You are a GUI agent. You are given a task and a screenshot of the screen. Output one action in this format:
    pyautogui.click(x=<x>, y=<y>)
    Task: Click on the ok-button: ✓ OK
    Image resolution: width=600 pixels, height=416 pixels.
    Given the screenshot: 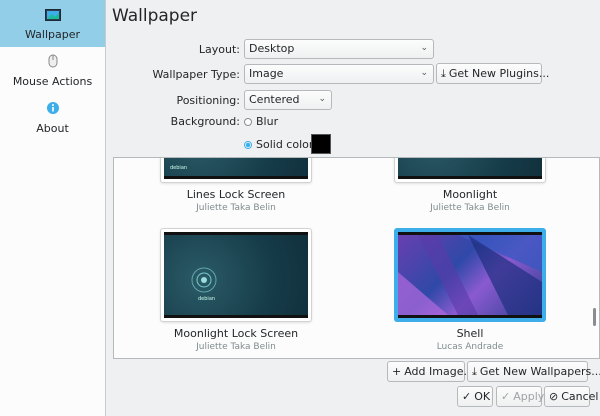 What is the action you would take?
    pyautogui.click(x=475, y=396)
    